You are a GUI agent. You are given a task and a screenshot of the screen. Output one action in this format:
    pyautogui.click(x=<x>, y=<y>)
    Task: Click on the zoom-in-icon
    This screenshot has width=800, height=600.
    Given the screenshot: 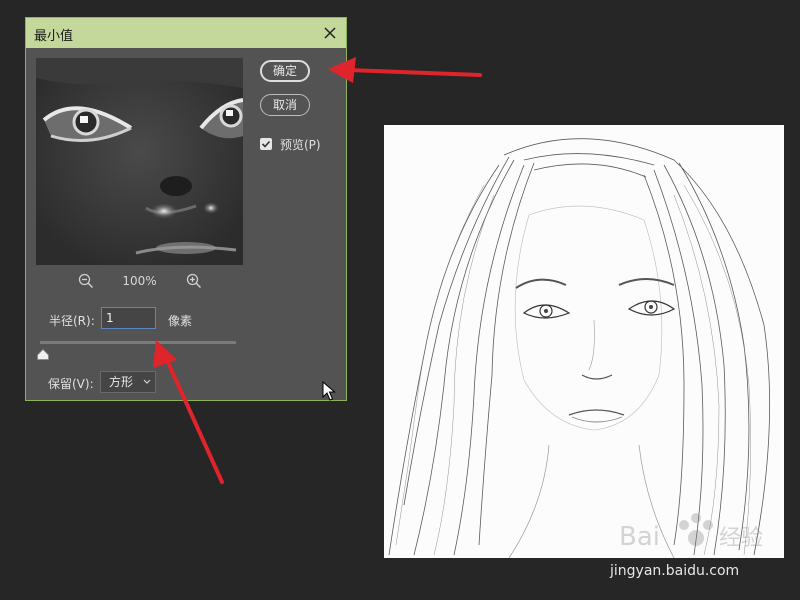 What is the action you would take?
    pyautogui.click(x=194, y=283)
    